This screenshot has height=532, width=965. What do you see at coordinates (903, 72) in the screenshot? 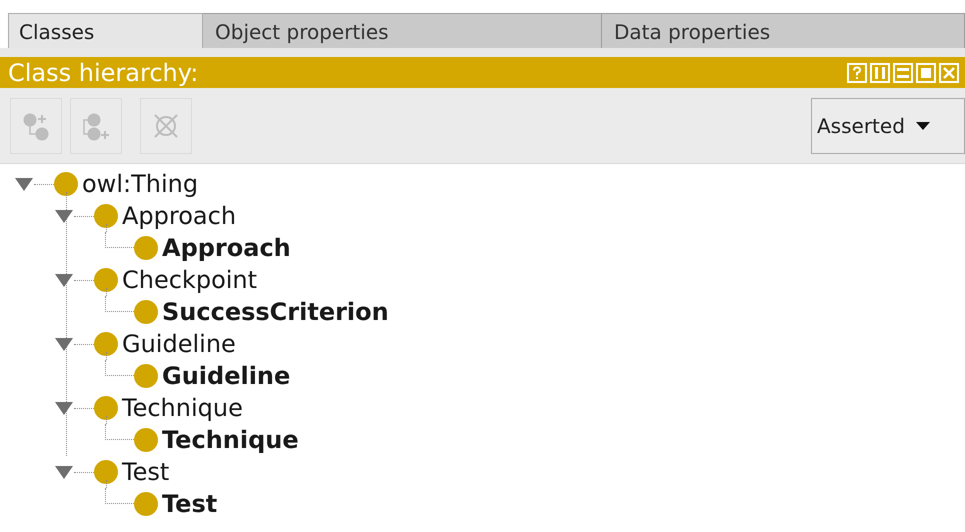
I see `split-horizontal-icon` at bounding box center [903, 72].